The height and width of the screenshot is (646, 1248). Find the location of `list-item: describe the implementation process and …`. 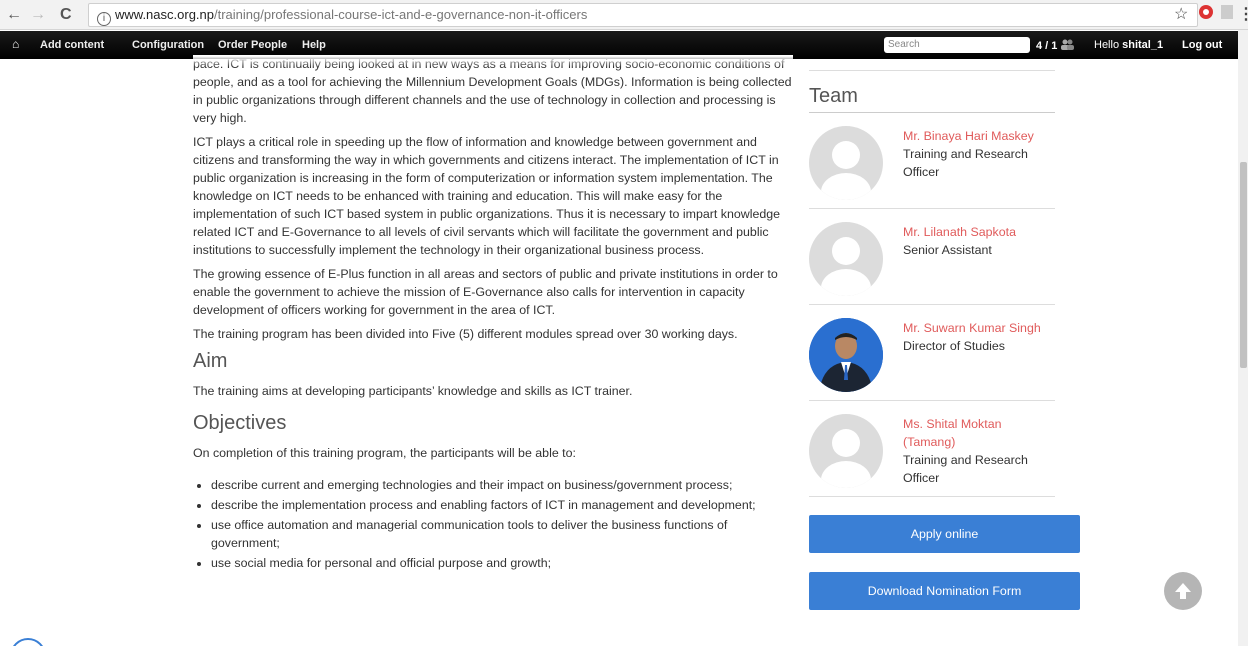

list-item: describe the implementation process and … is located at coordinates (502, 505).